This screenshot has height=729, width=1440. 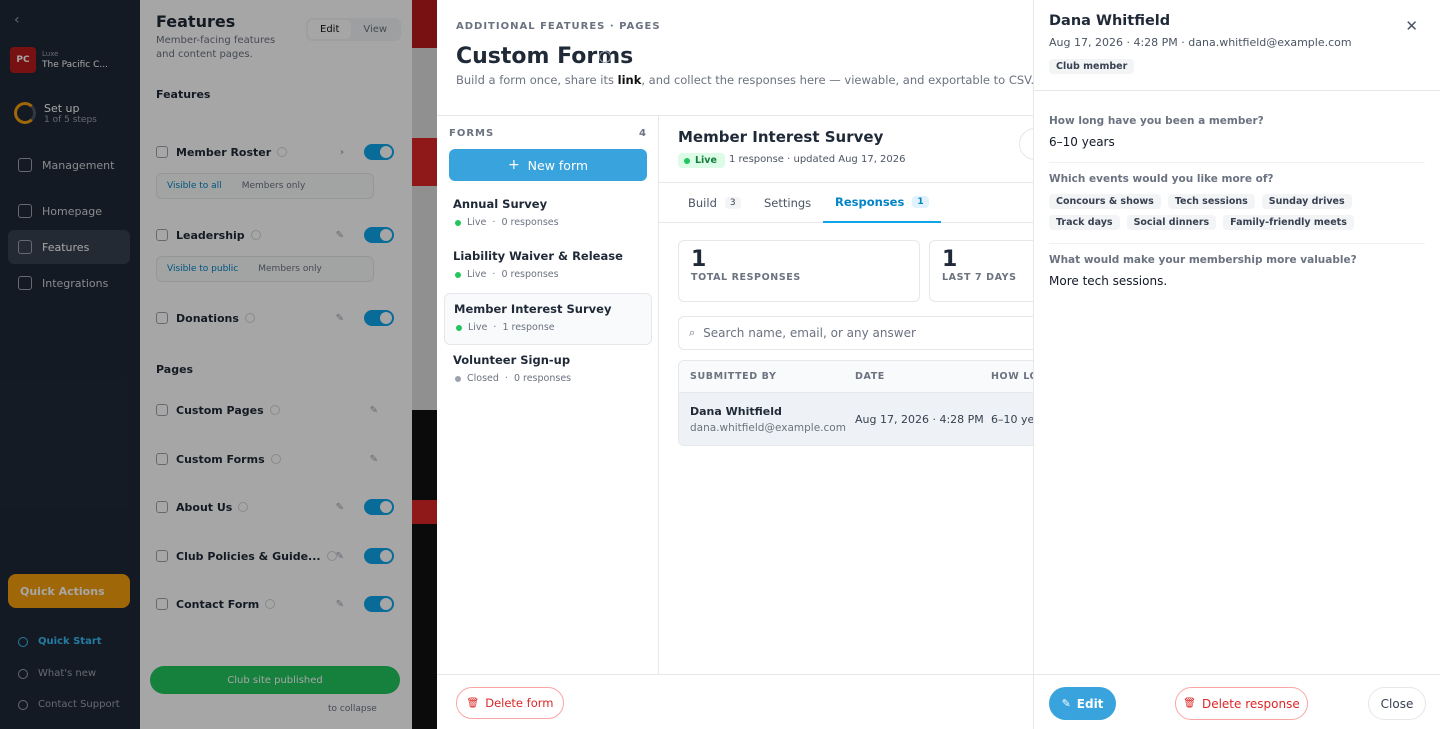 I want to click on response-date: Aug 17, 2026 · 4:28 PM, so click(x=919, y=419).